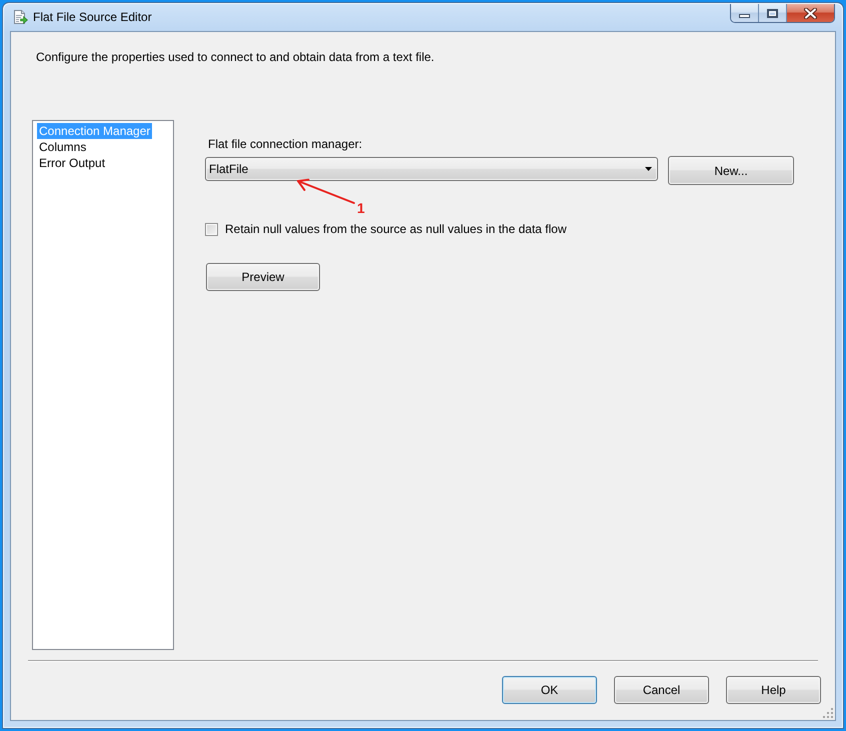 Image resolution: width=846 pixels, height=731 pixels. Describe the element at coordinates (325, 192) in the screenshot. I see `annotation-arrow` at that location.